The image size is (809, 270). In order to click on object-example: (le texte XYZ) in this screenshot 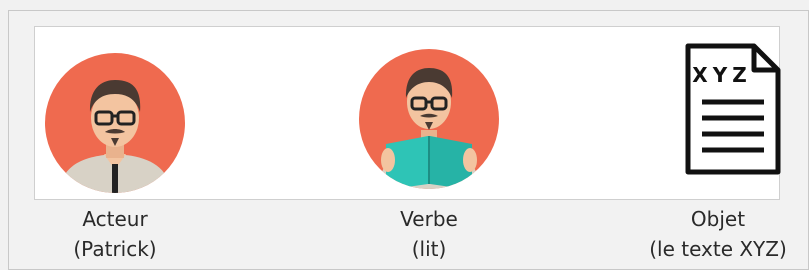, I will do `click(718, 249)`.